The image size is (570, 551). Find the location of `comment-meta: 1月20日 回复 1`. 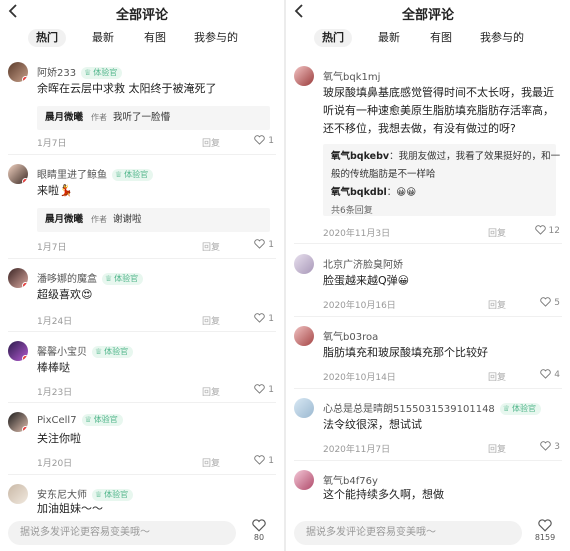

comment-meta: 1月20日 回复 1 is located at coordinates (155, 462).